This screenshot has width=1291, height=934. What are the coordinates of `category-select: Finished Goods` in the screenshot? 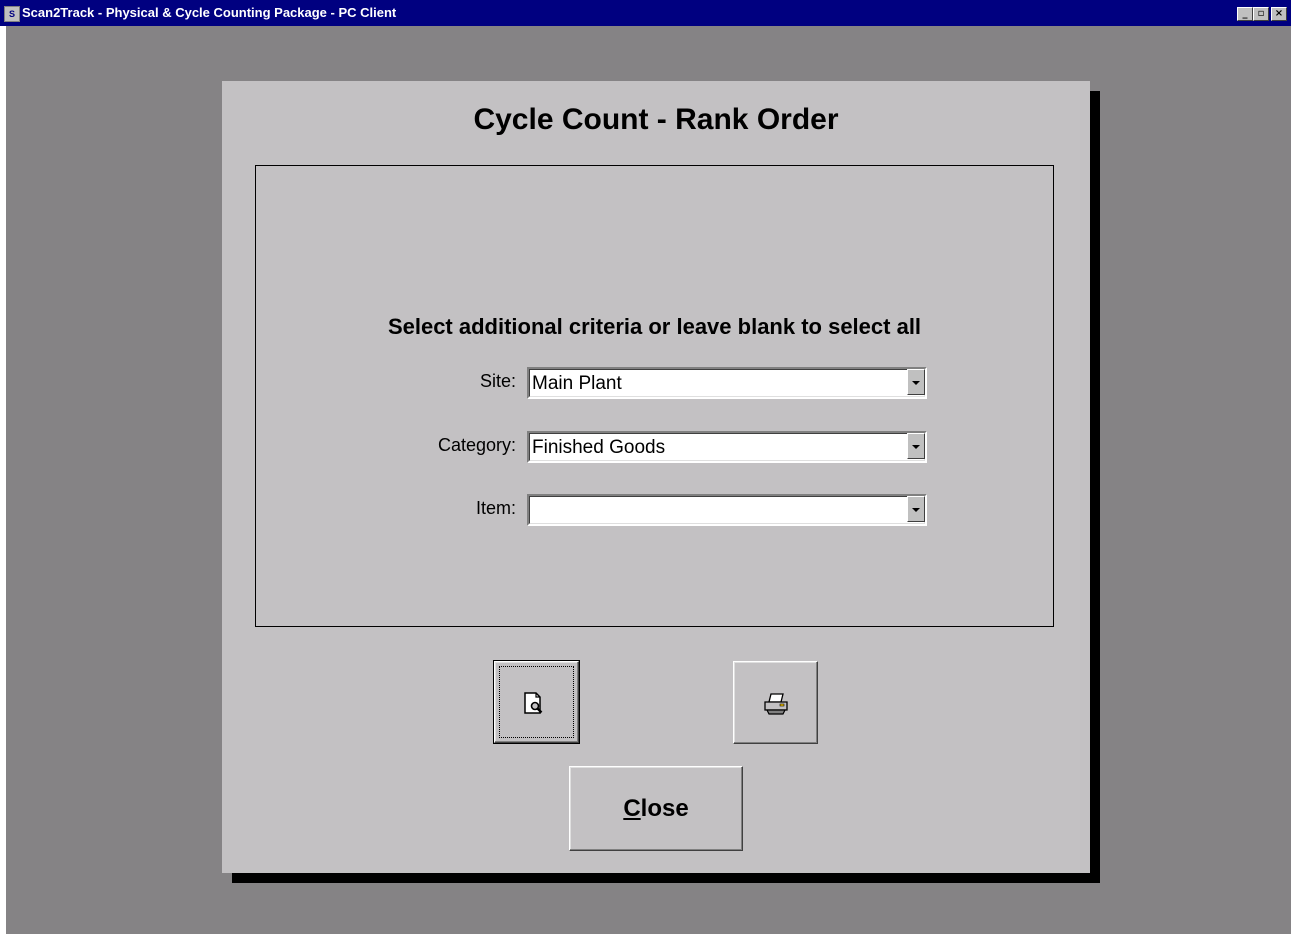 It's located at (727, 447).